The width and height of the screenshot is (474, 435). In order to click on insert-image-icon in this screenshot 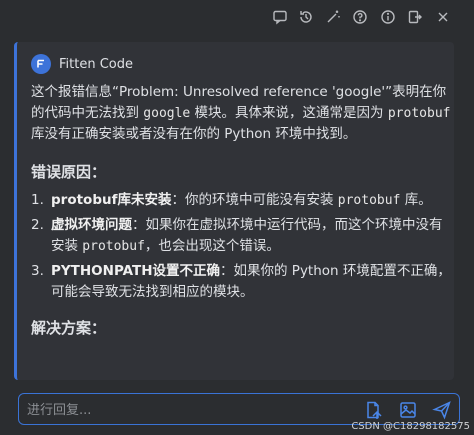, I will do `click(408, 410)`.